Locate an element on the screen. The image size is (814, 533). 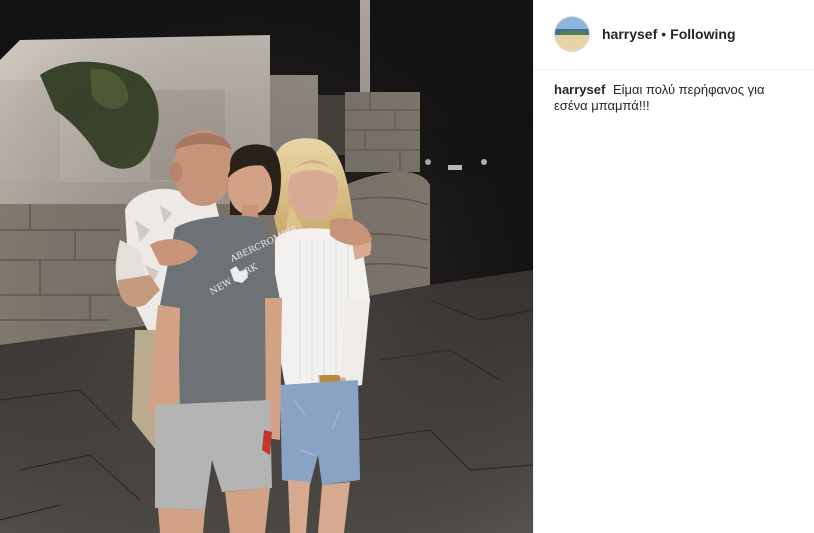
header-username: harrysef is located at coordinates (629, 34).